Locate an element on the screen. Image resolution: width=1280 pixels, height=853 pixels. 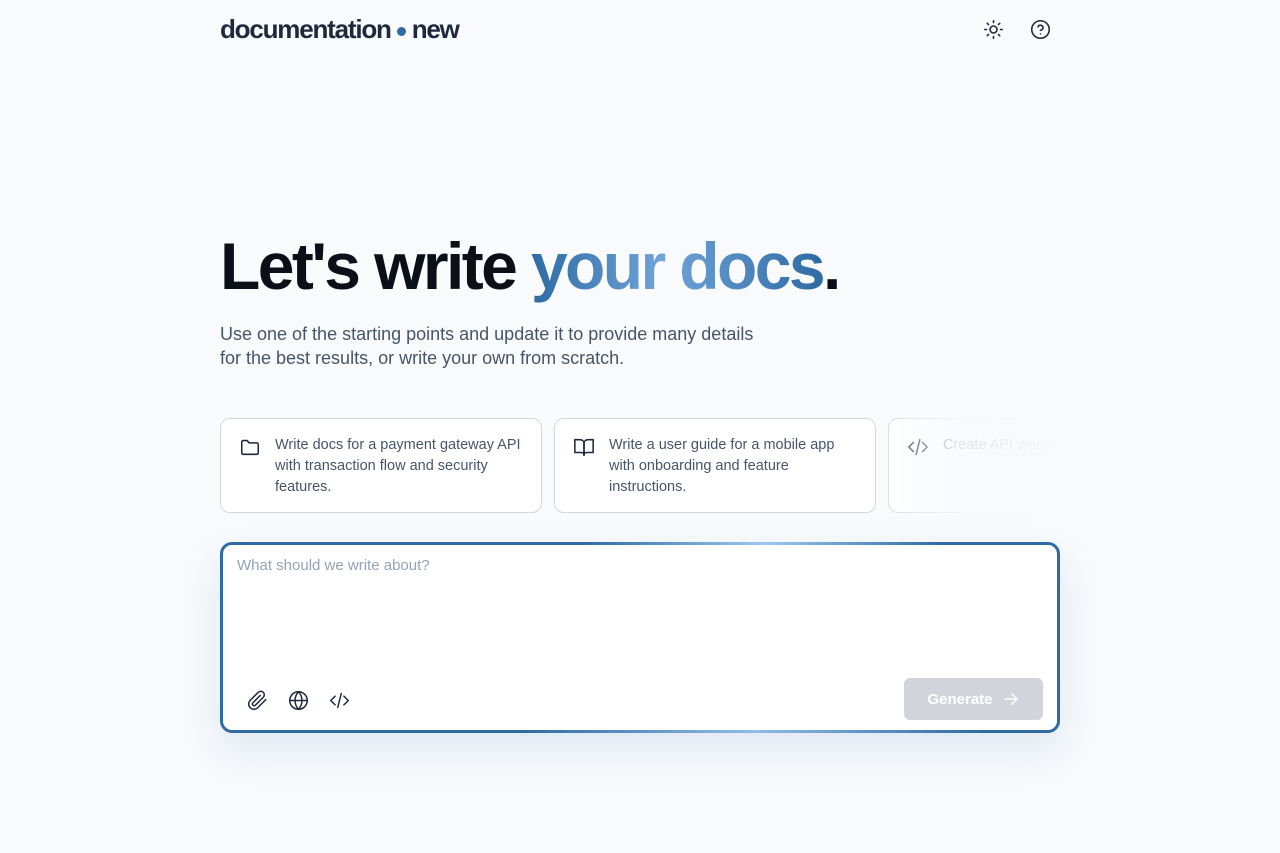
starter-card-api-weather: Create API weather da authenticati is located at coordinates (974, 465).